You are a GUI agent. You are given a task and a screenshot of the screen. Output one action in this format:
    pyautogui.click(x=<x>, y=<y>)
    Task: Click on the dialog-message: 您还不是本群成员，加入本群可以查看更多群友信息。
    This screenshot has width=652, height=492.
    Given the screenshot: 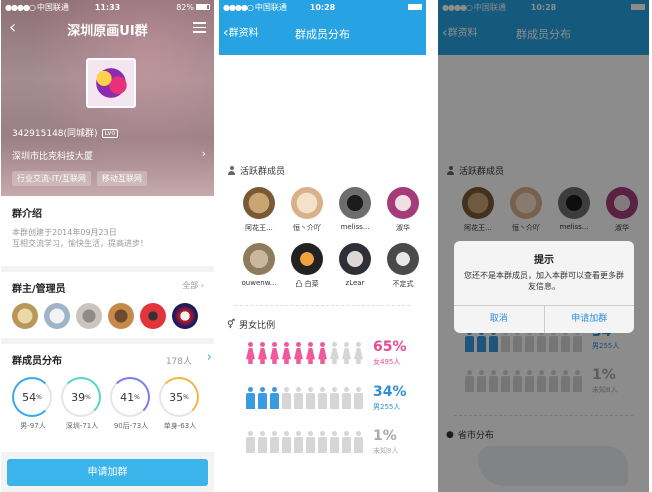 What is the action you would take?
    pyautogui.click(x=544, y=281)
    